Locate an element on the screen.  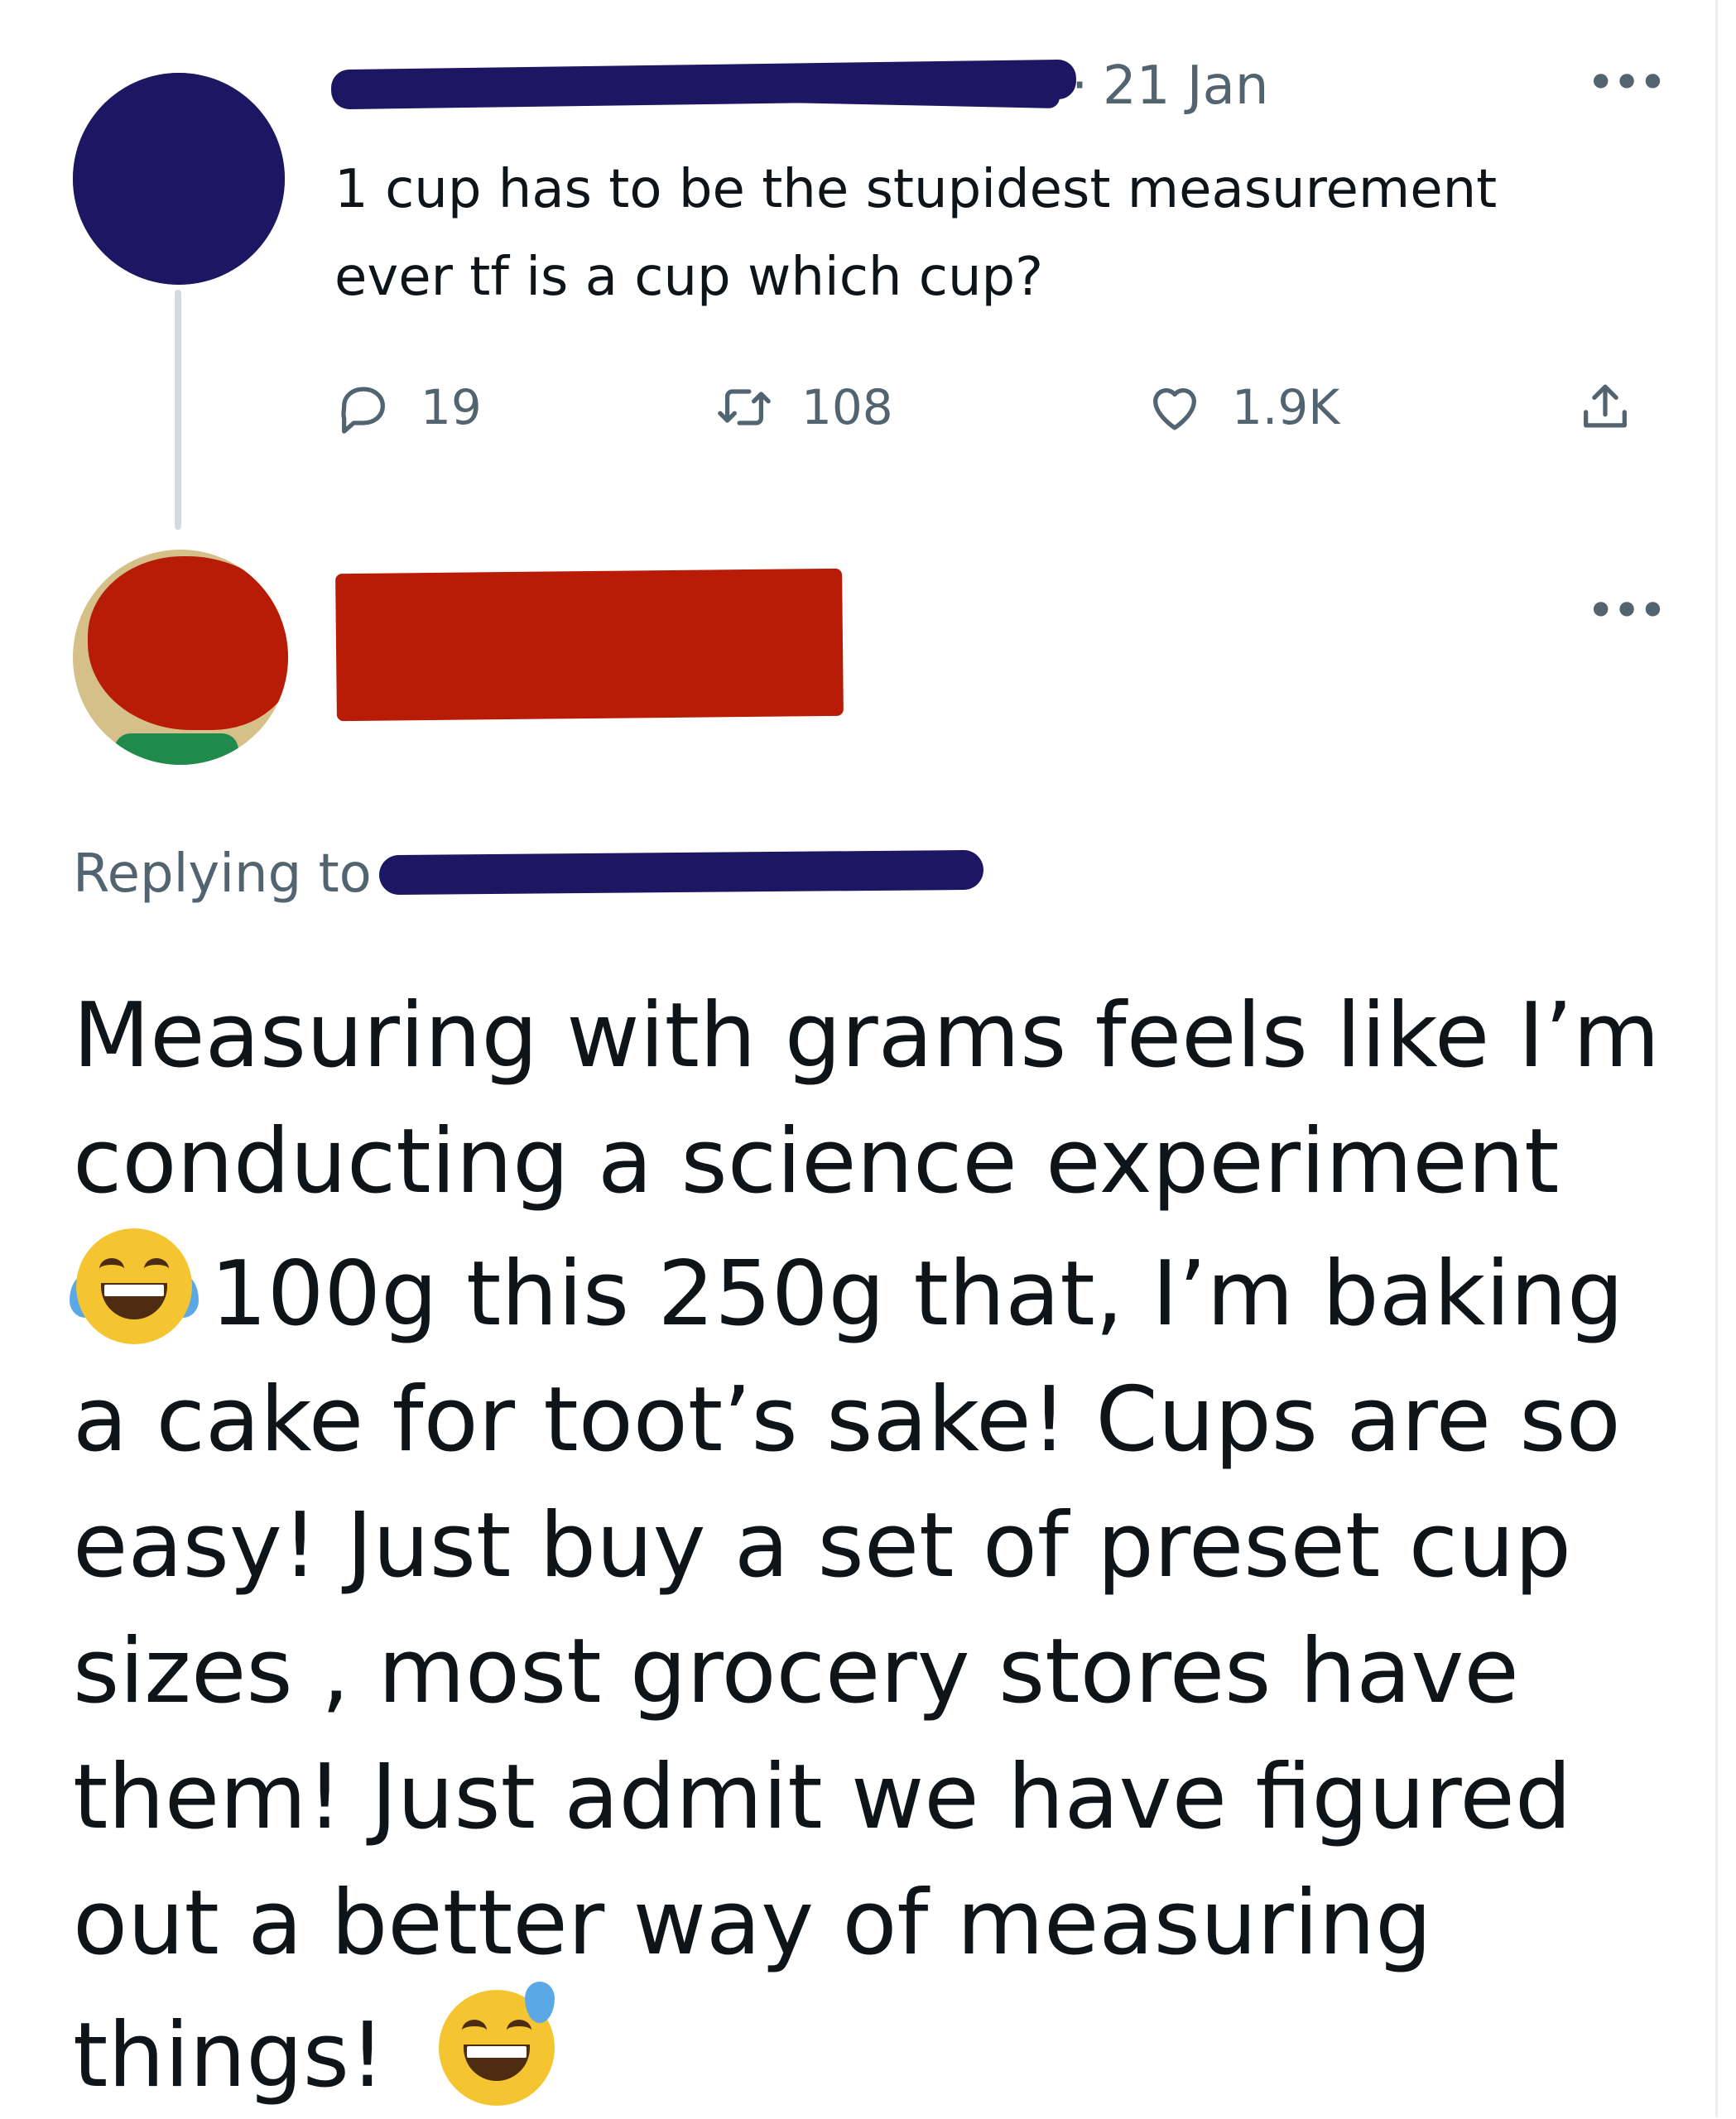
avatar-detail is located at coordinates (176, 749).